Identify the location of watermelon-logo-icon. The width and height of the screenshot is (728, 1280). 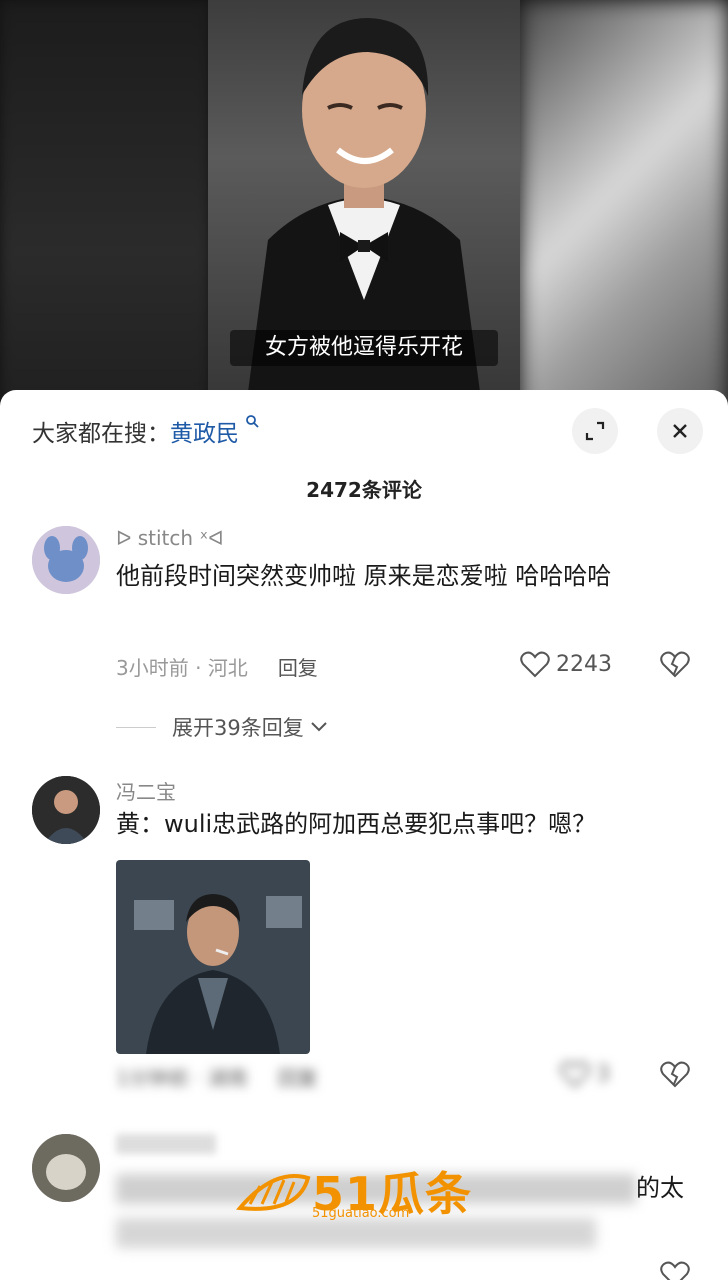
(273, 1192).